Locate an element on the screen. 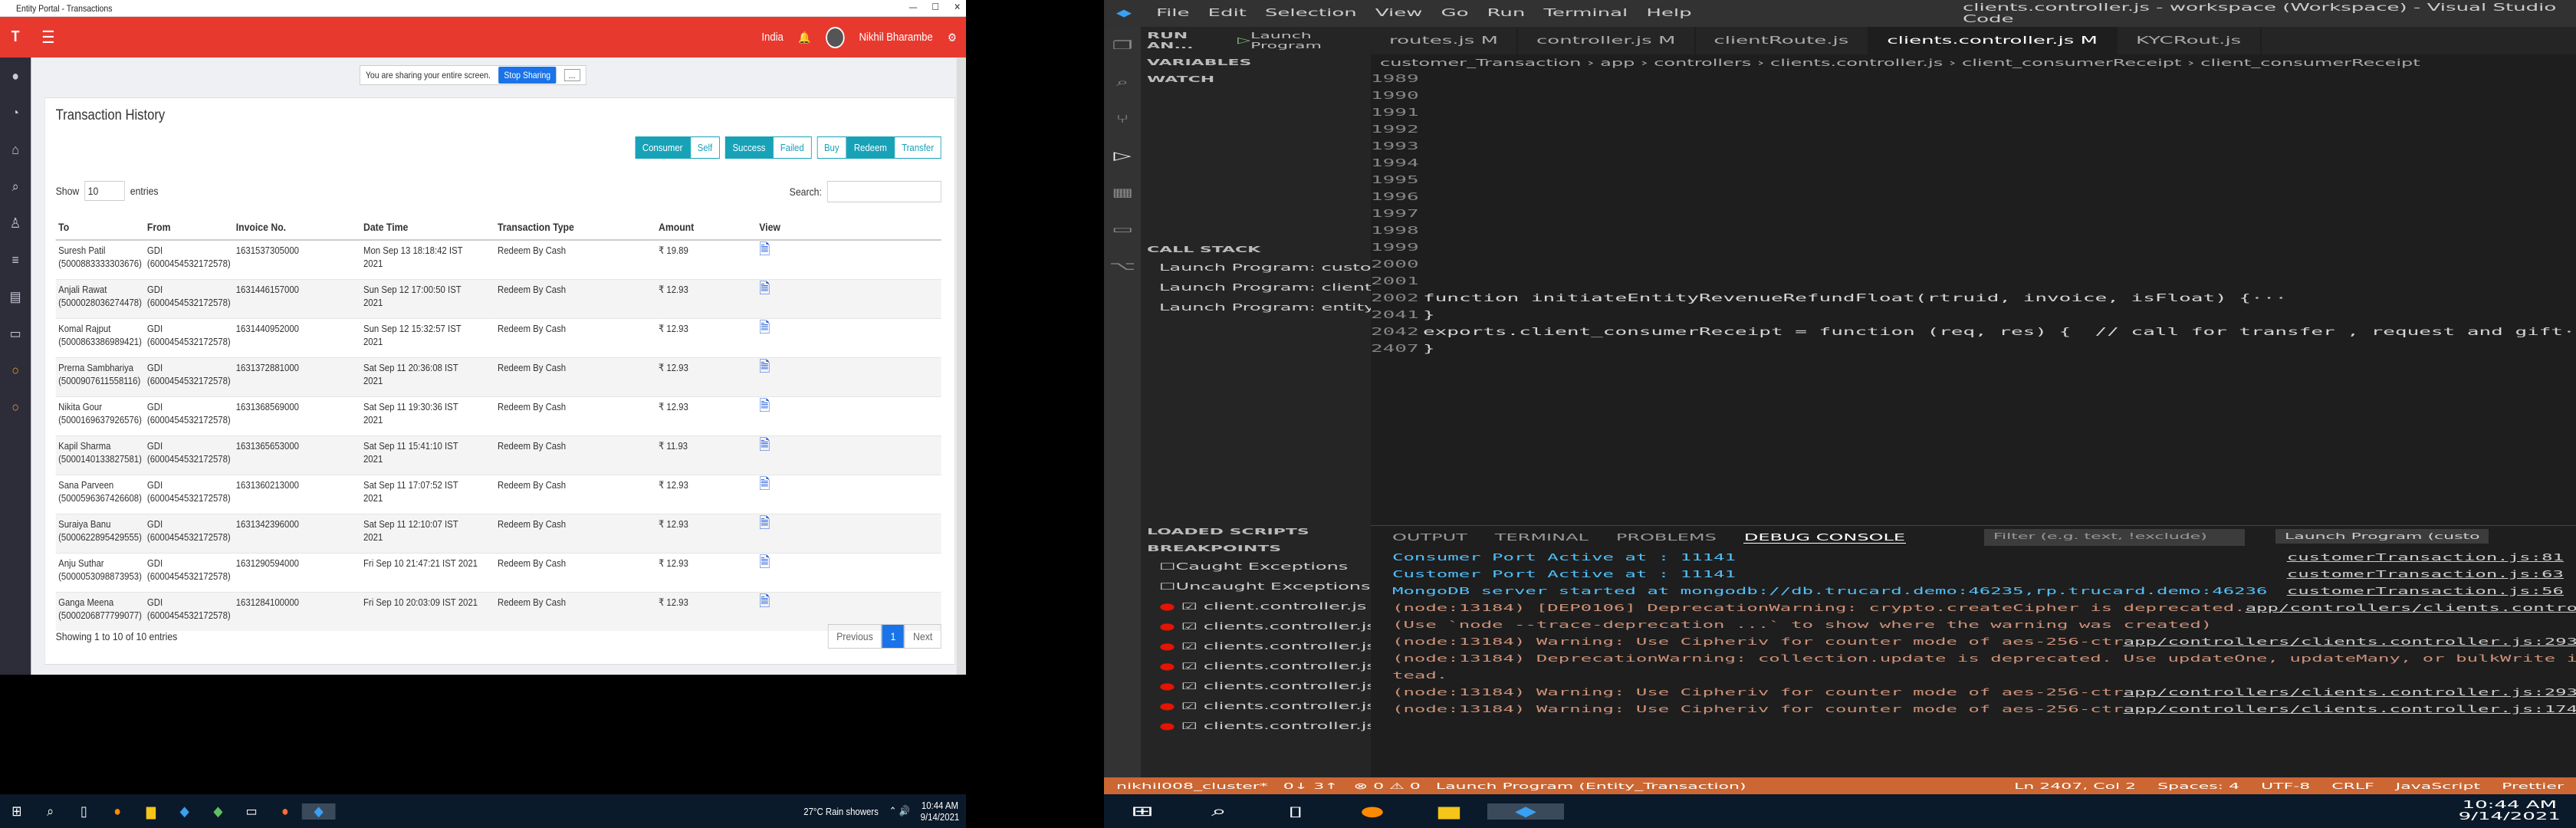 Image resolution: width=2576 pixels, height=828 pixels. dashboard-icon: ◔ is located at coordinates (16, 113).